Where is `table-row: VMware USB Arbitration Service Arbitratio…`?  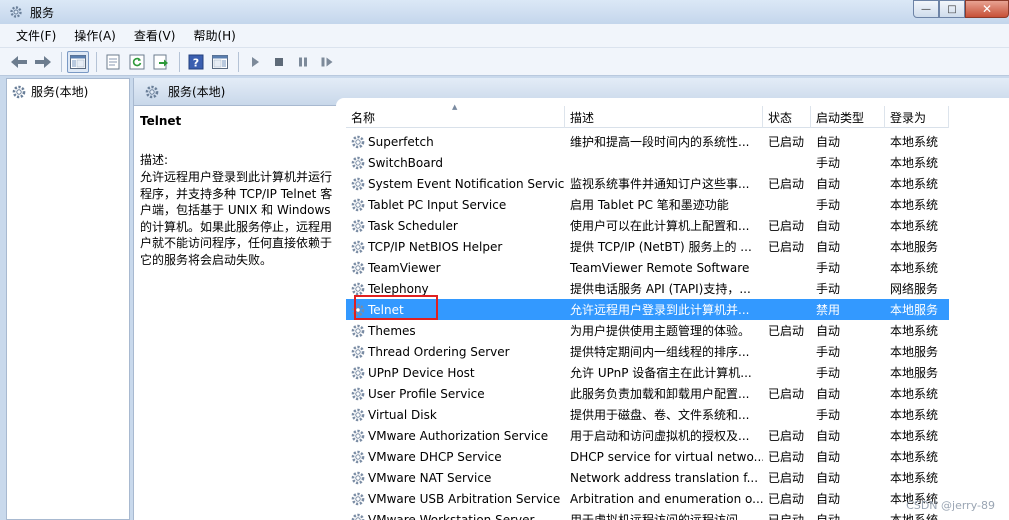 table-row: VMware USB Arbitration Service Arbitratio… is located at coordinates (647, 498).